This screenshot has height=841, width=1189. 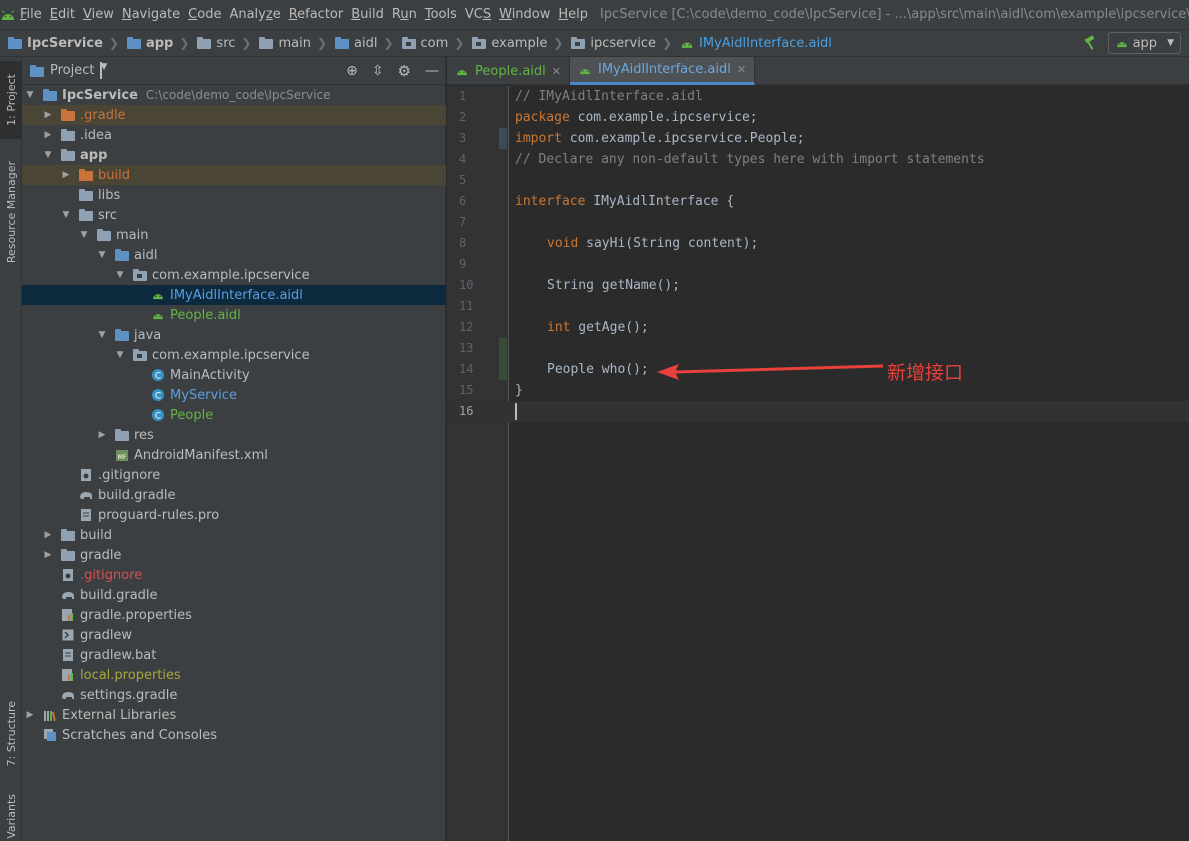 What do you see at coordinates (144, 435) in the screenshot?
I see `tree-node-label: res` at bounding box center [144, 435].